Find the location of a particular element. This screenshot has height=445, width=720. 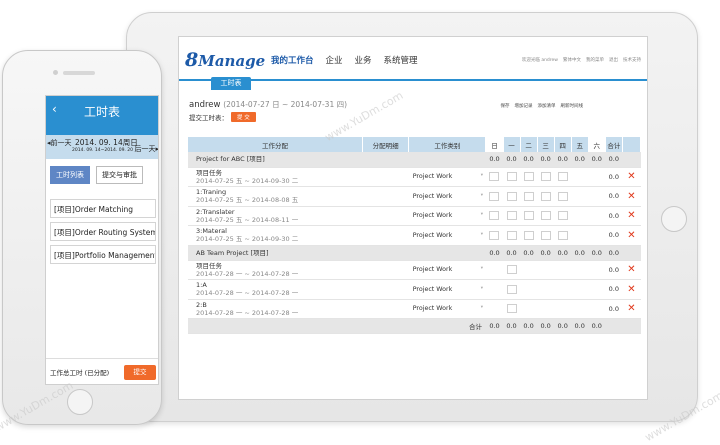

list-item: [项目]Order Routing System is located at coordinates (103, 231).